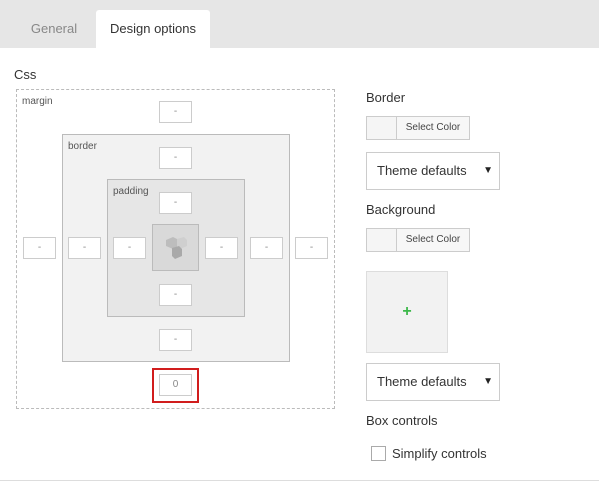 This screenshot has width=599, height=481. I want to click on background-color-swatch, so click(382, 240).